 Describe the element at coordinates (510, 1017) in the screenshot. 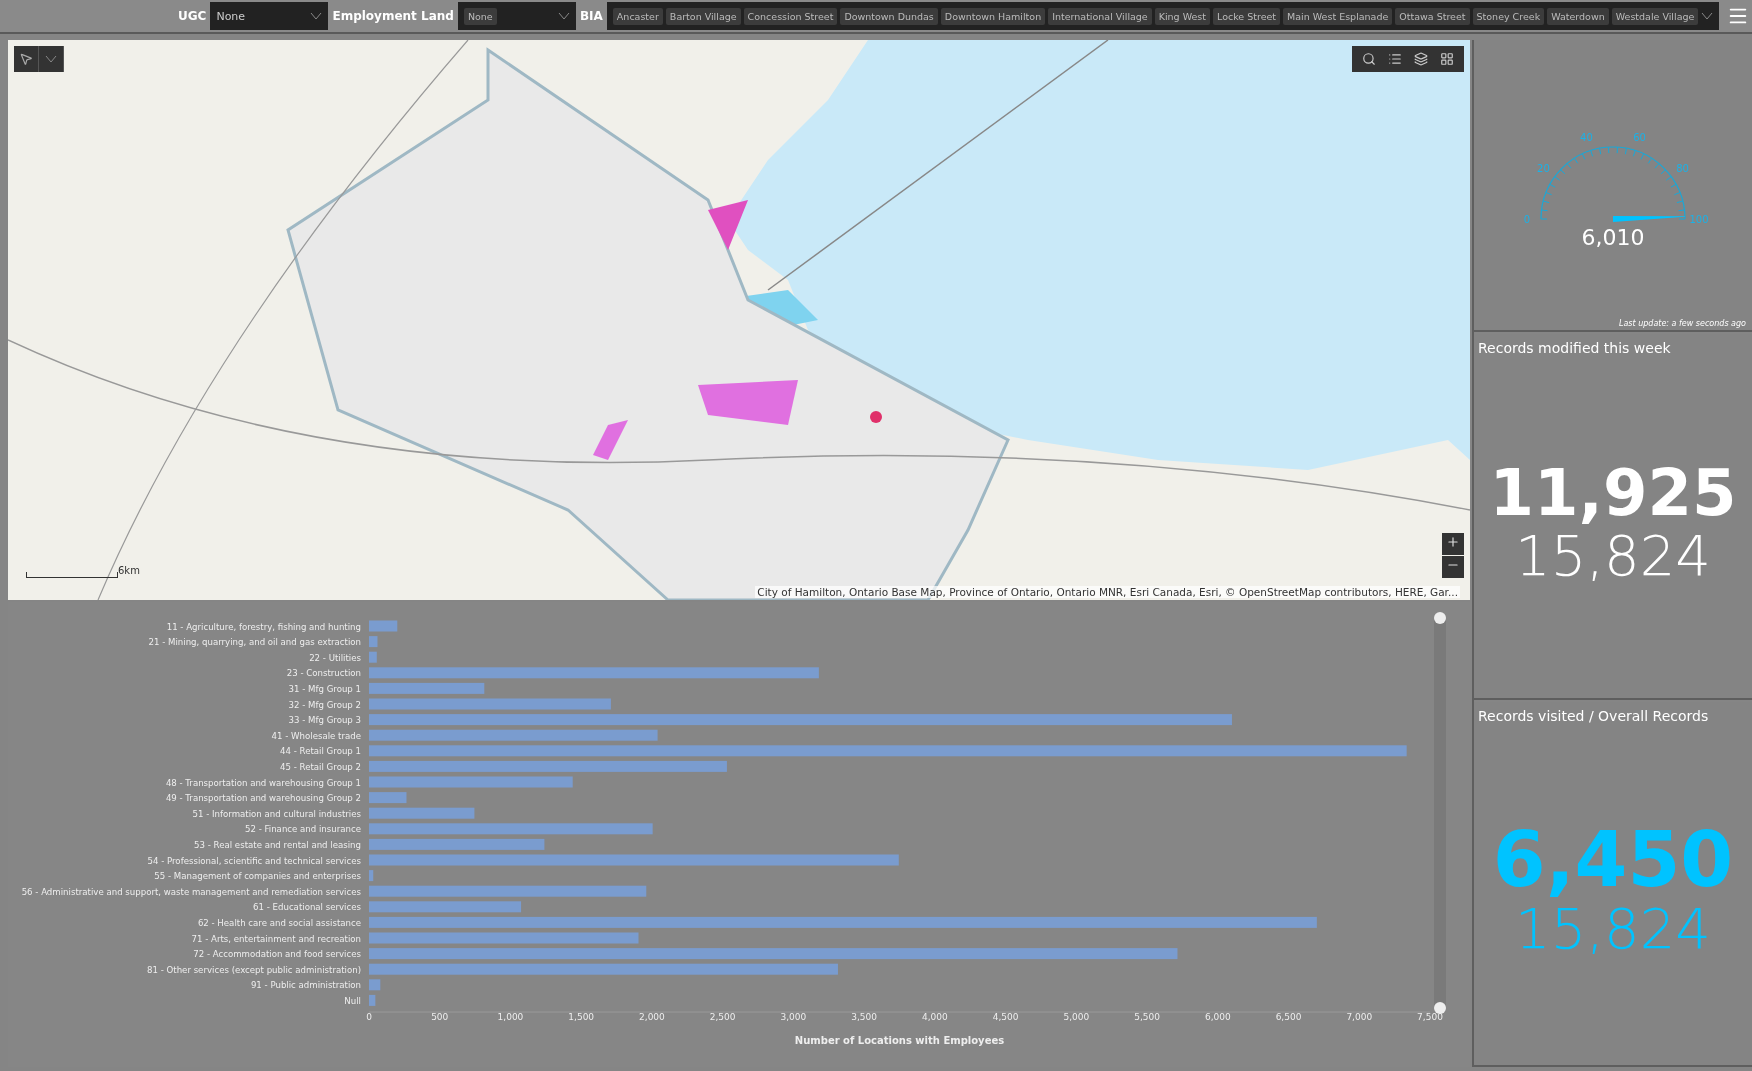

I see `tick-label: 1,000` at that location.